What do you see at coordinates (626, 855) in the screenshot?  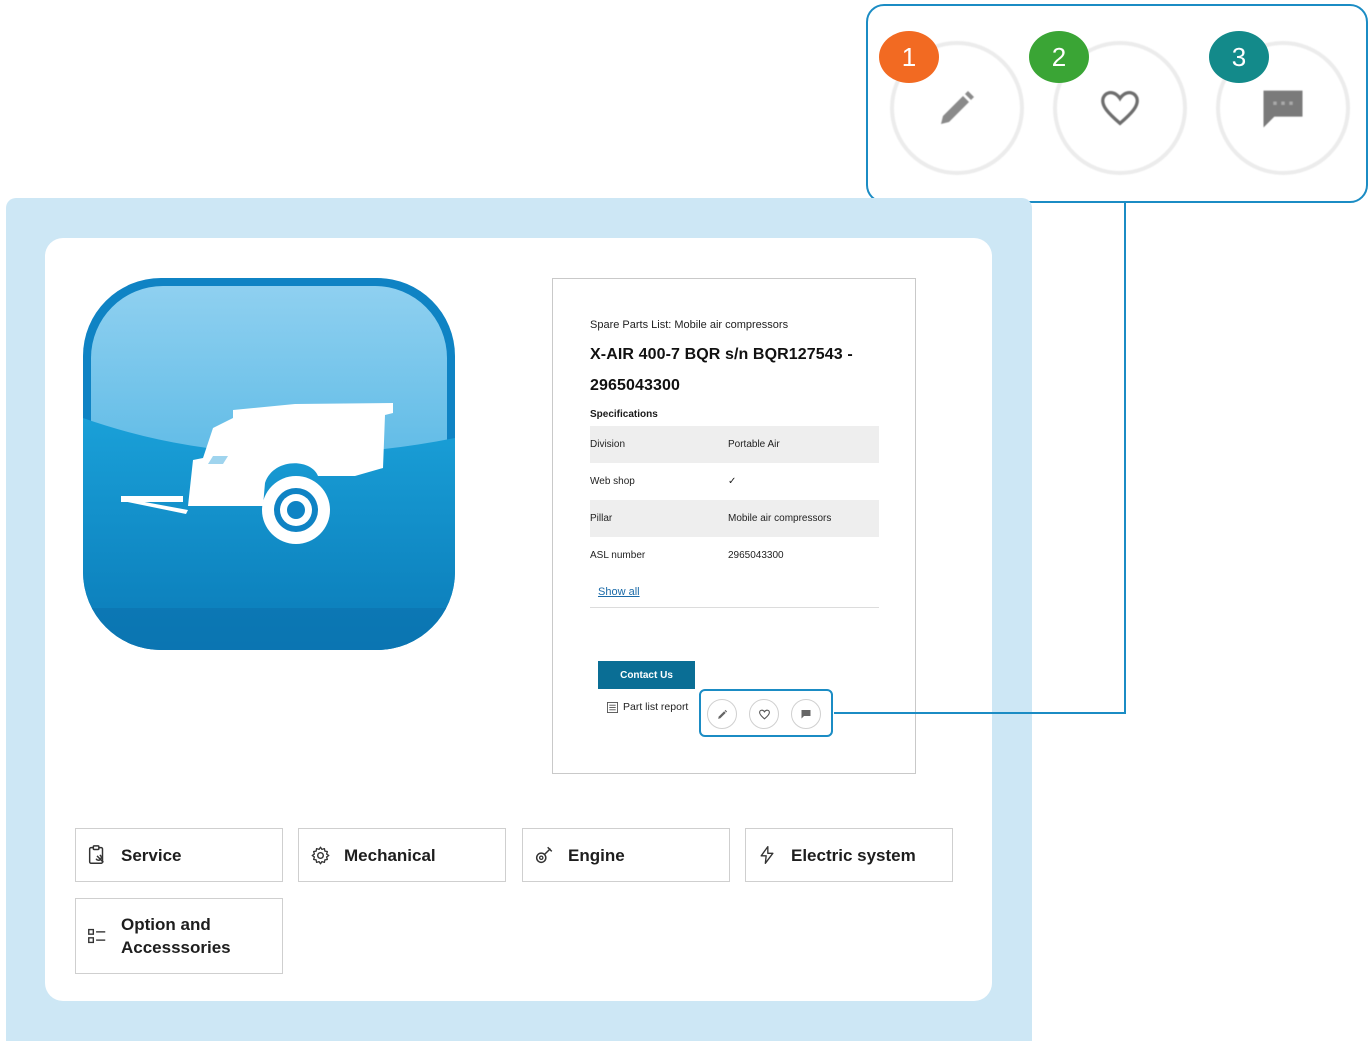 I see `category-engine-button: Engine` at bounding box center [626, 855].